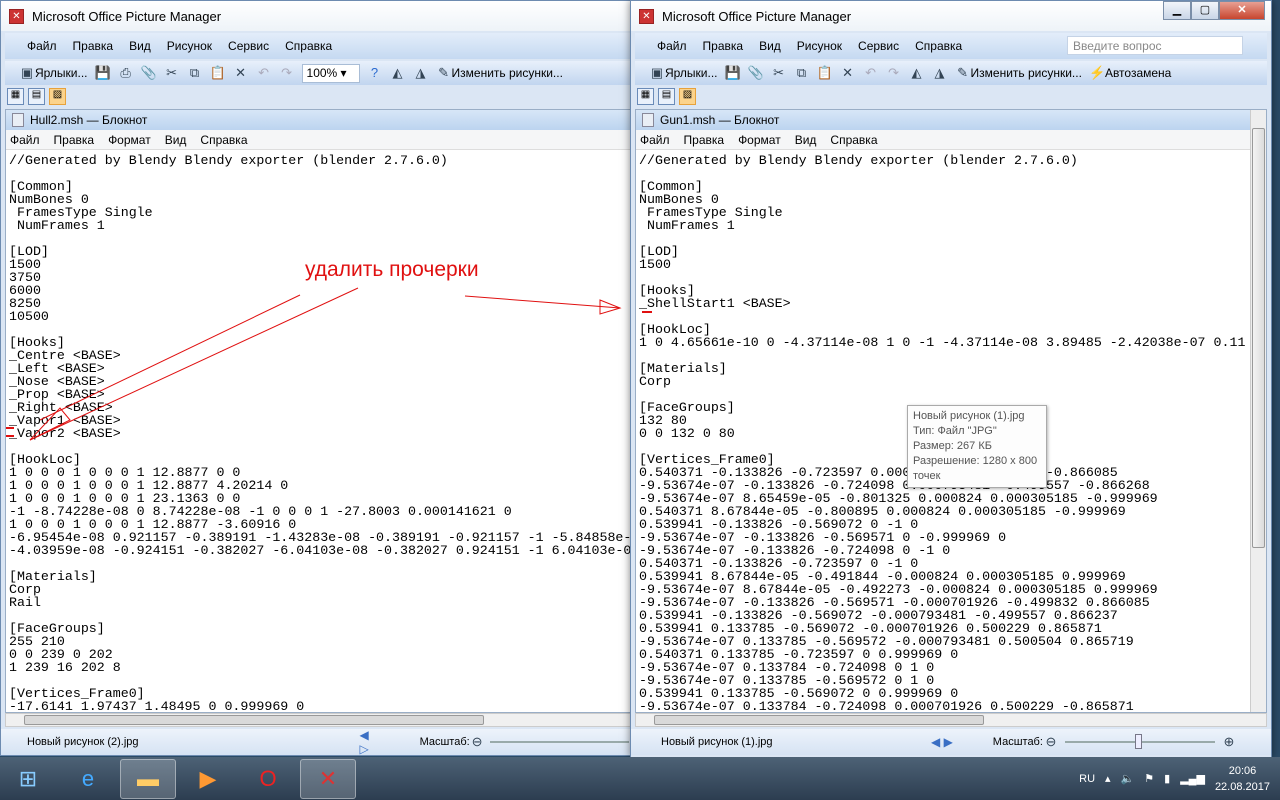  Describe the element at coordinates (969, 416) in the screenshot. I see `tooltip-filename: Новый рисунок (1).jpg` at that location.